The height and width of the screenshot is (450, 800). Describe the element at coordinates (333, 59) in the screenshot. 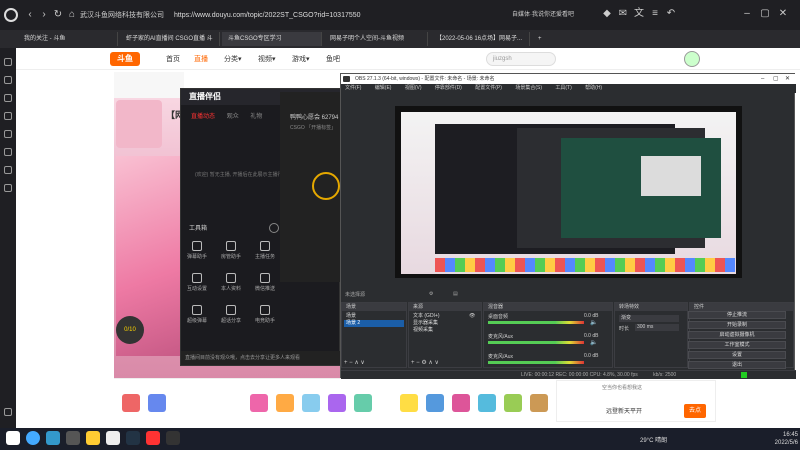

I see `nav-fishbar: 鱼吧` at that location.